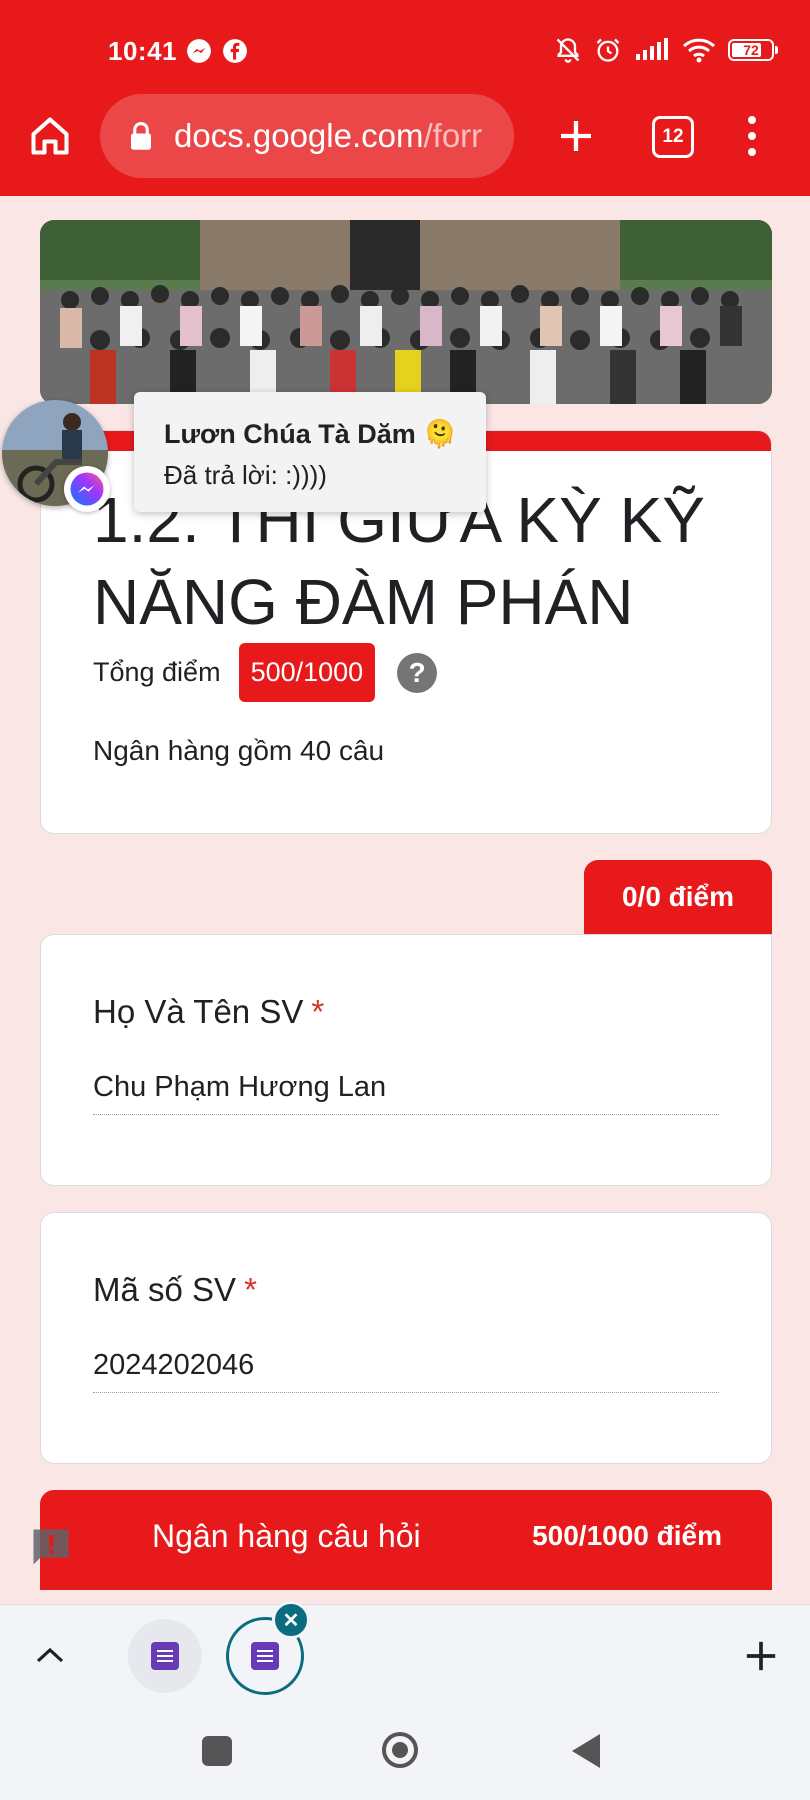 The image size is (810, 1800). Describe the element at coordinates (406, 1060) in the screenshot. I see `question-card-name: Họ Và Tên SV * Chu Phạm Hương Lan` at that location.